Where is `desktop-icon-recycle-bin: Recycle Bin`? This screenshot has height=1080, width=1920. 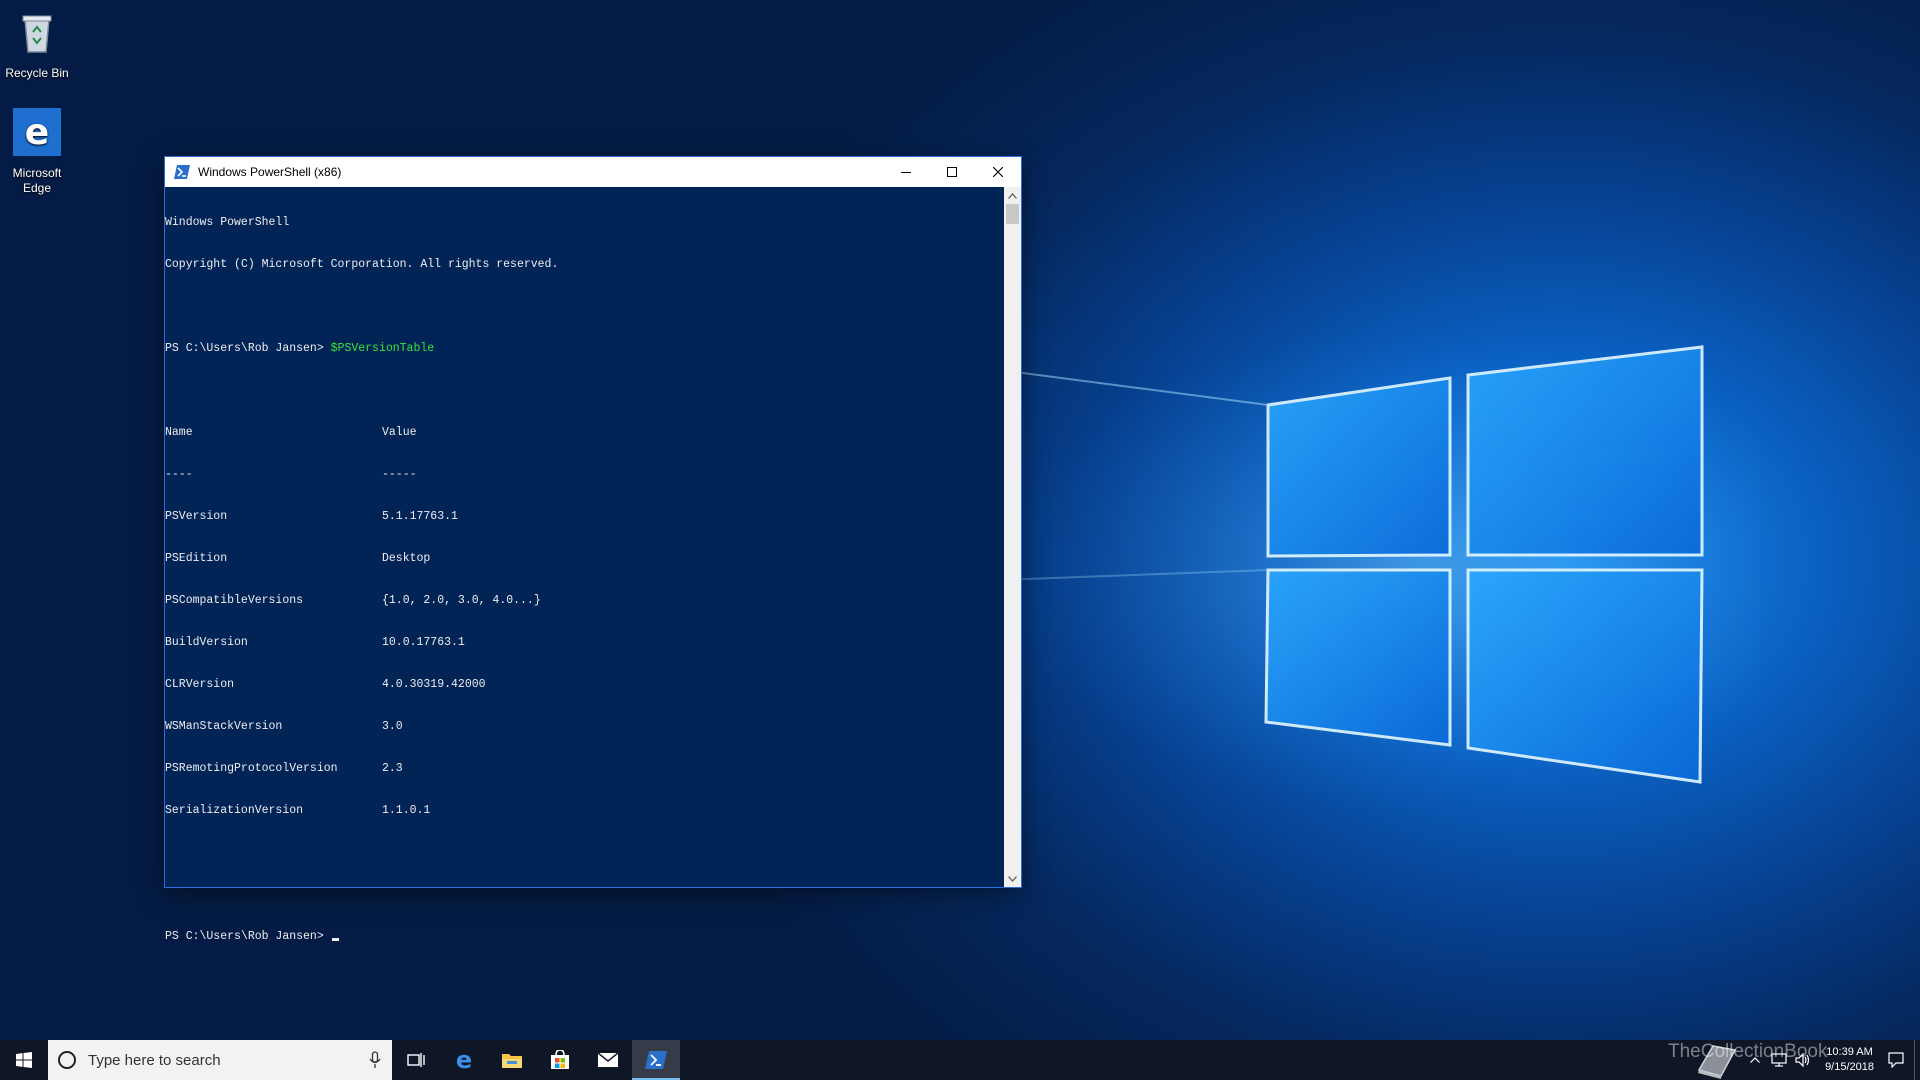 desktop-icon-recycle-bin: Recycle Bin is located at coordinates (37, 43).